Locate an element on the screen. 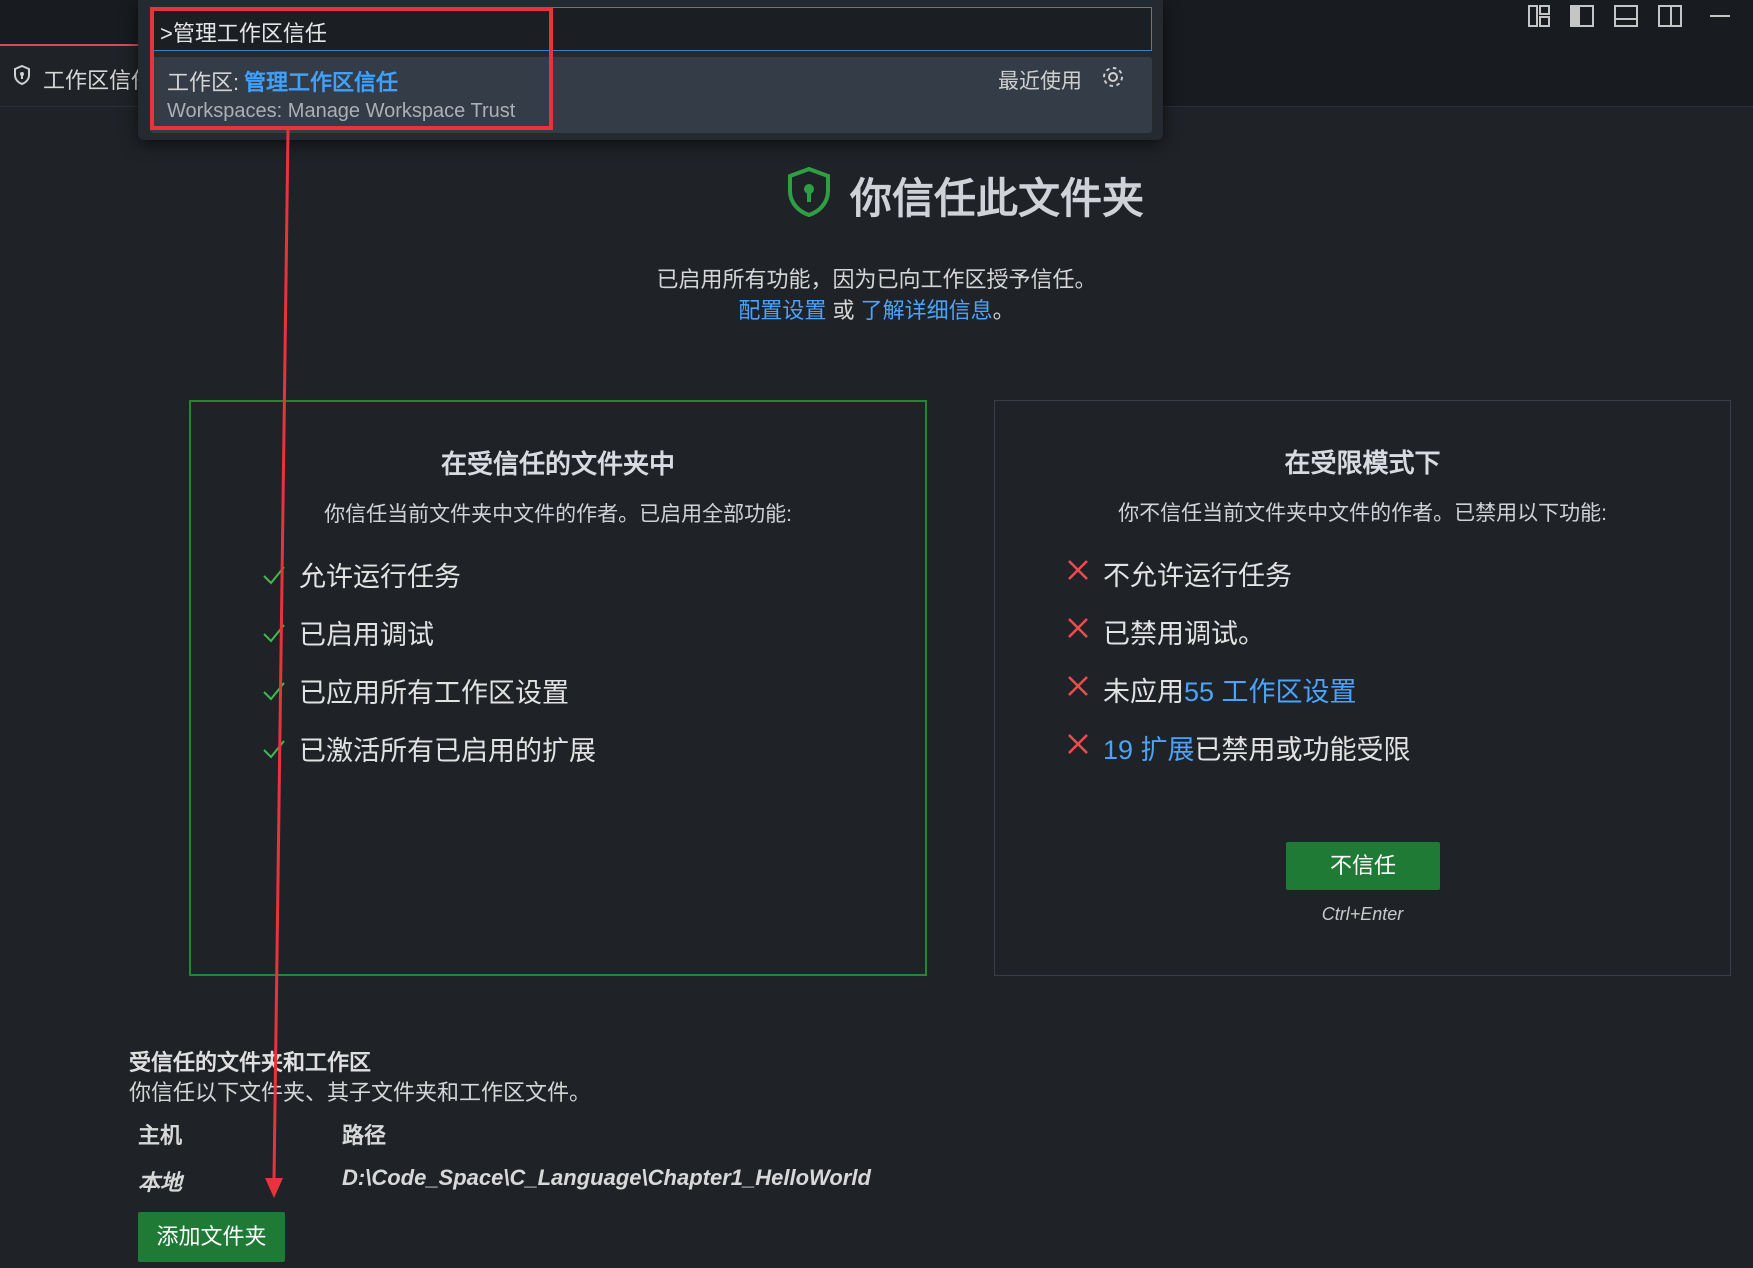 The width and height of the screenshot is (1753, 1268). workspace-settings-link: 55 工作区设置 is located at coordinates (1270, 692).